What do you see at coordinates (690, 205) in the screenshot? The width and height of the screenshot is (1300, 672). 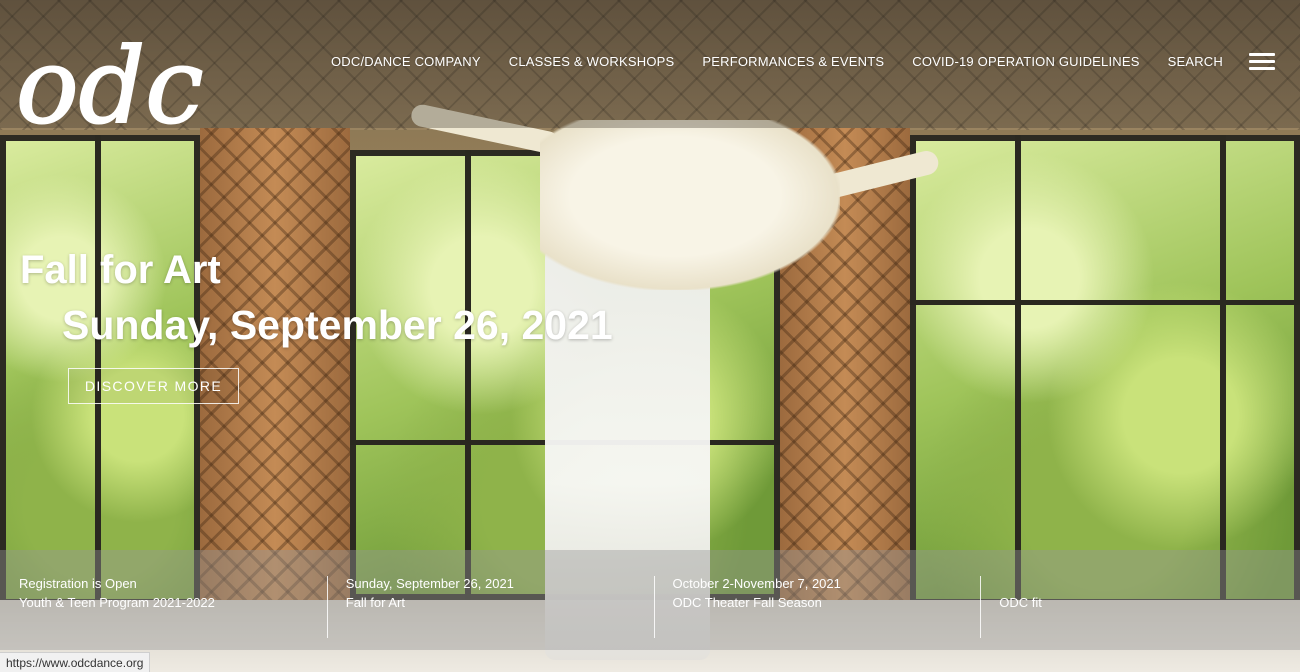 I see `dancer-lifted` at bounding box center [690, 205].